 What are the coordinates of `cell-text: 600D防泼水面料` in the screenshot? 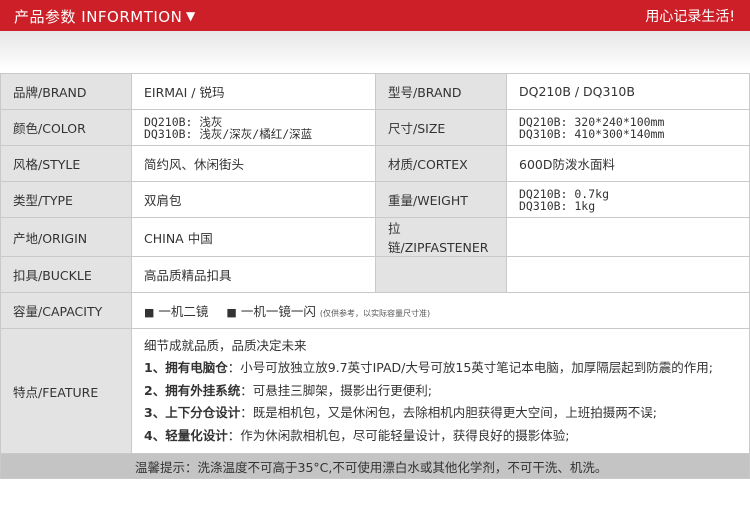 It's located at (567, 164).